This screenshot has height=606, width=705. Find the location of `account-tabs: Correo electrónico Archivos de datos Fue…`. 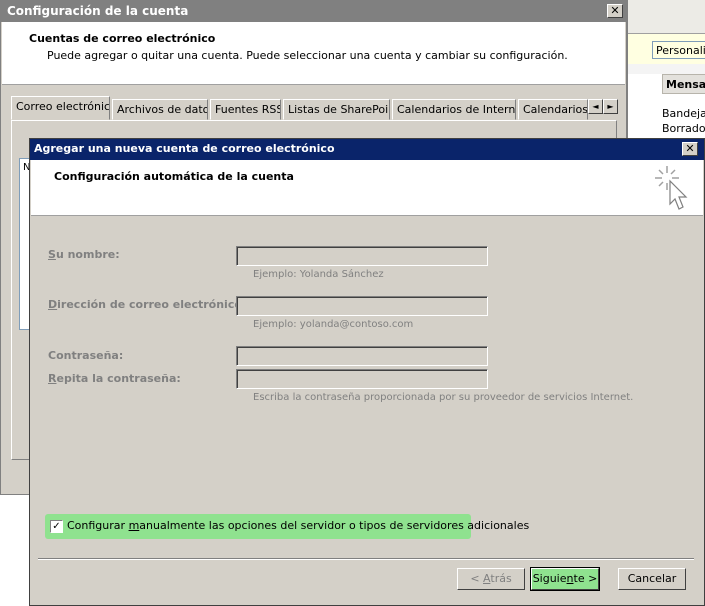

account-tabs: Correo electrónico Archivos de datos Fue… is located at coordinates (317, 108).